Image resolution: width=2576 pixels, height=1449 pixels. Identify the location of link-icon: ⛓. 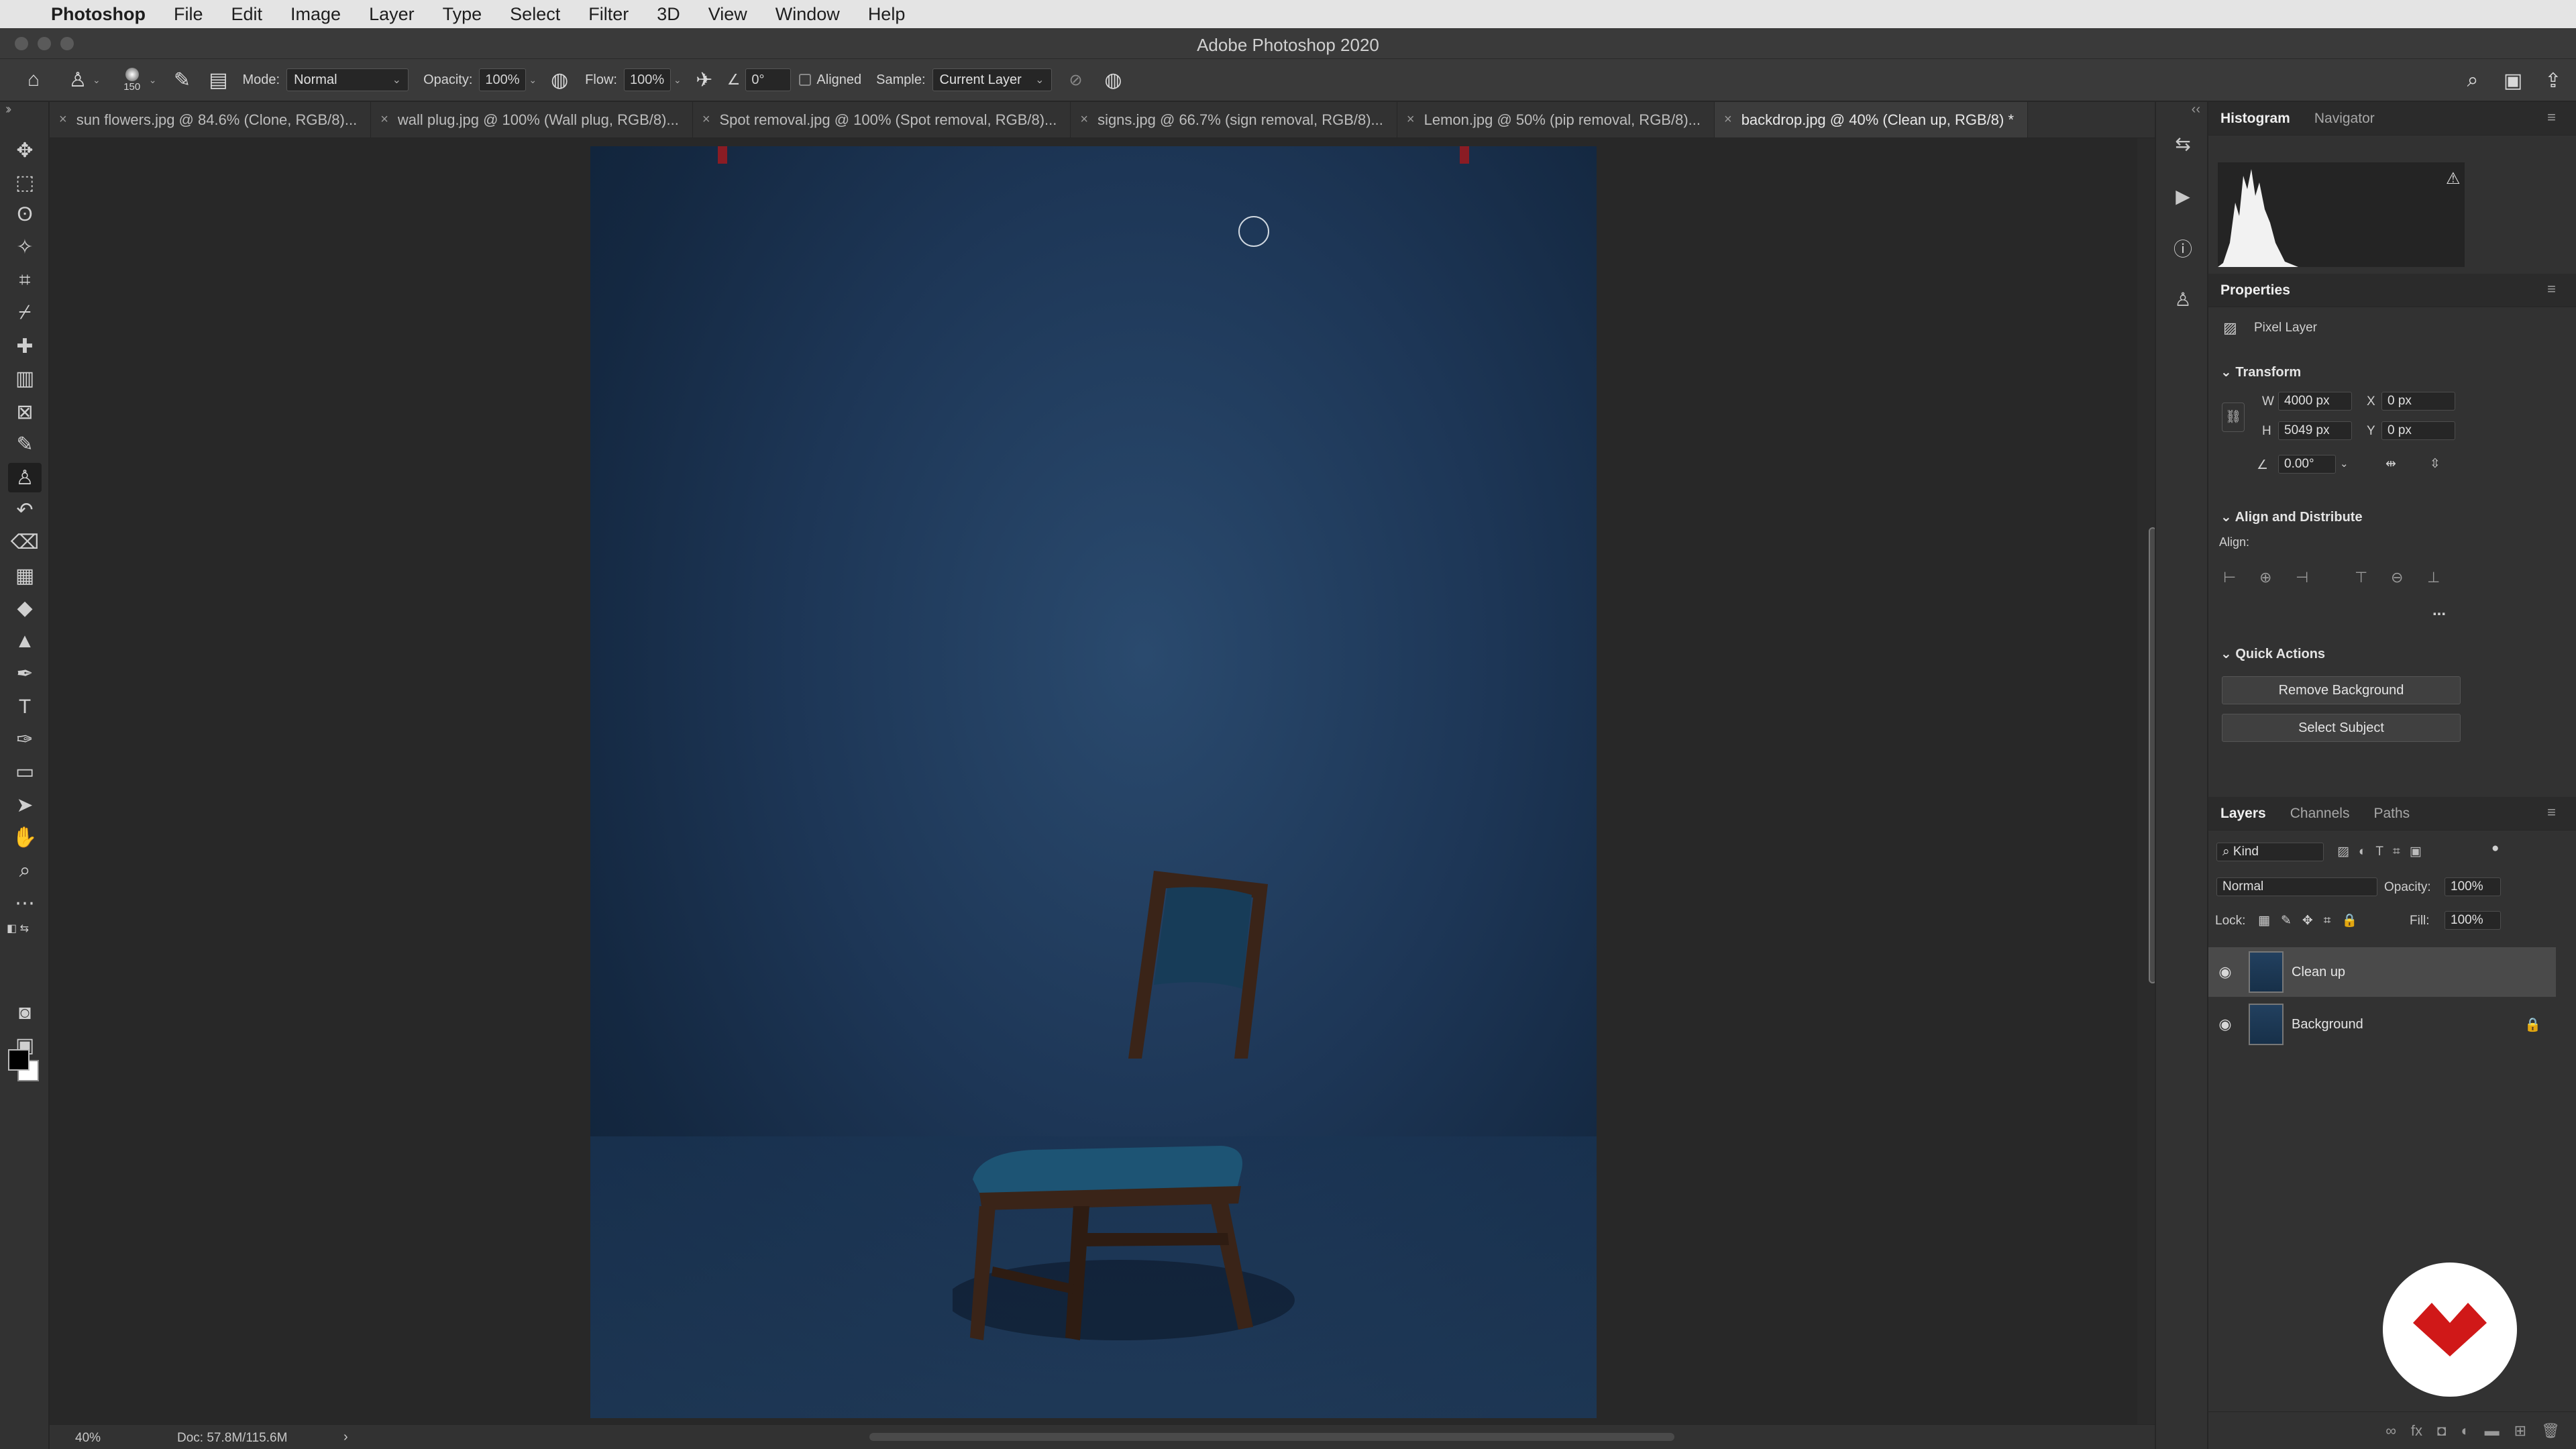
(2233, 417).